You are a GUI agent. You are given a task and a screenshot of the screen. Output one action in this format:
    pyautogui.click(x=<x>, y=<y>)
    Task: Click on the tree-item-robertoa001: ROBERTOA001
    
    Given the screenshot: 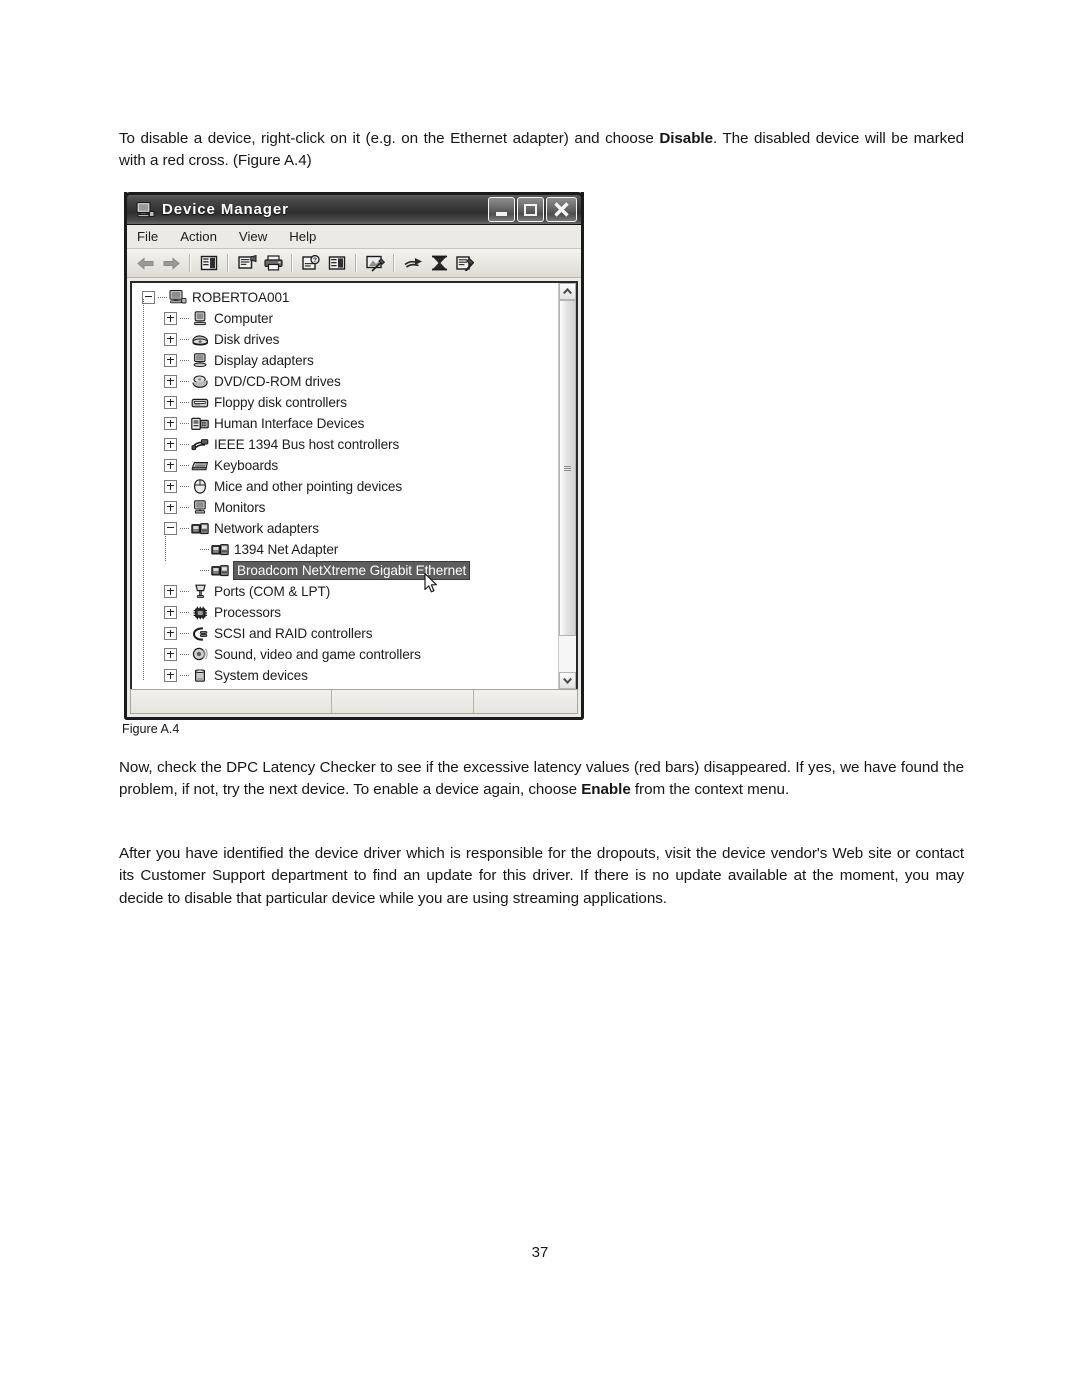 What is the action you would take?
    pyautogui.click(x=347, y=297)
    